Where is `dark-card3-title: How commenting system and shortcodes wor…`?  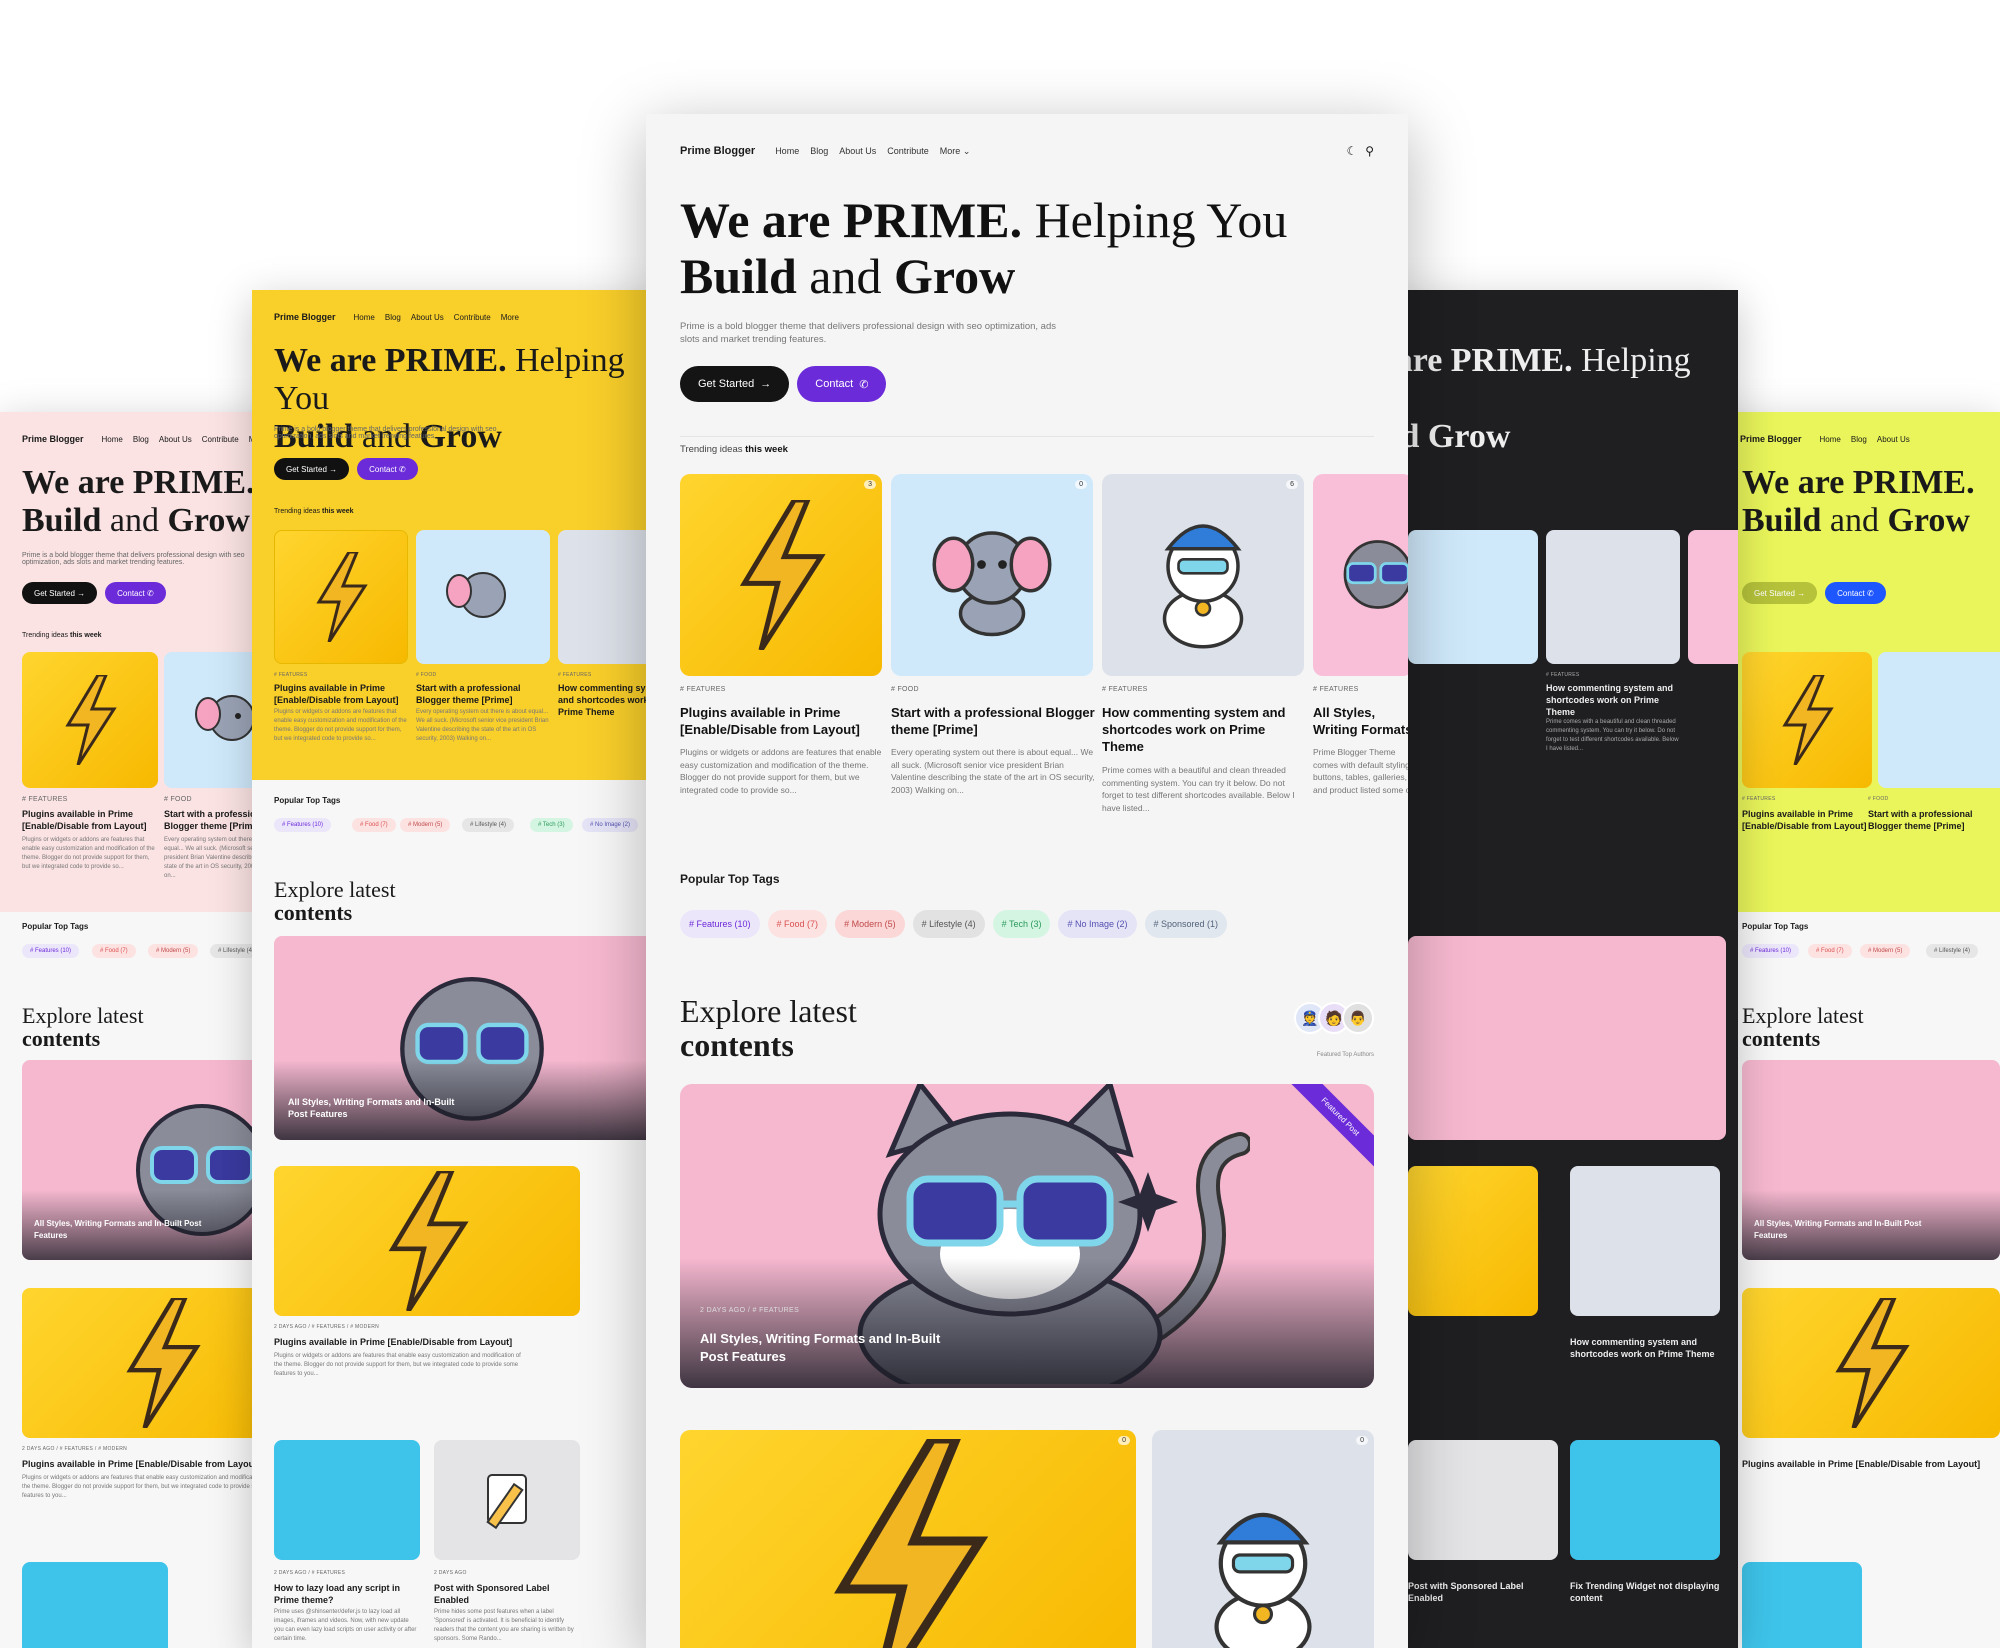
dark-card3-title: How commenting system and shortcodes wor… is located at coordinates (1613, 700).